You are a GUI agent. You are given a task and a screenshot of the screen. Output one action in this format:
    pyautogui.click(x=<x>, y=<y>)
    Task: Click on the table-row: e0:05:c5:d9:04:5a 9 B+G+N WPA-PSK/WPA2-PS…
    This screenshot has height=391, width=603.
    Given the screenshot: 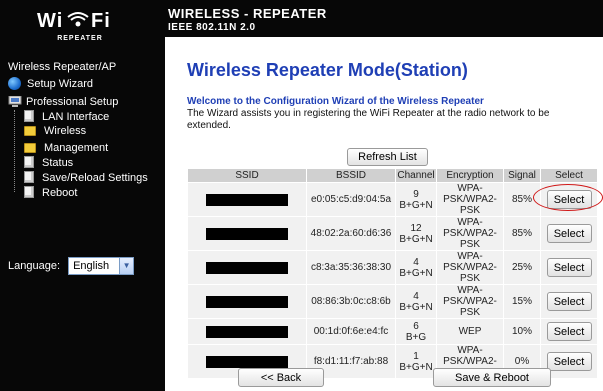 What is the action you would take?
    pyautogui.click(x=392, y=199)
    